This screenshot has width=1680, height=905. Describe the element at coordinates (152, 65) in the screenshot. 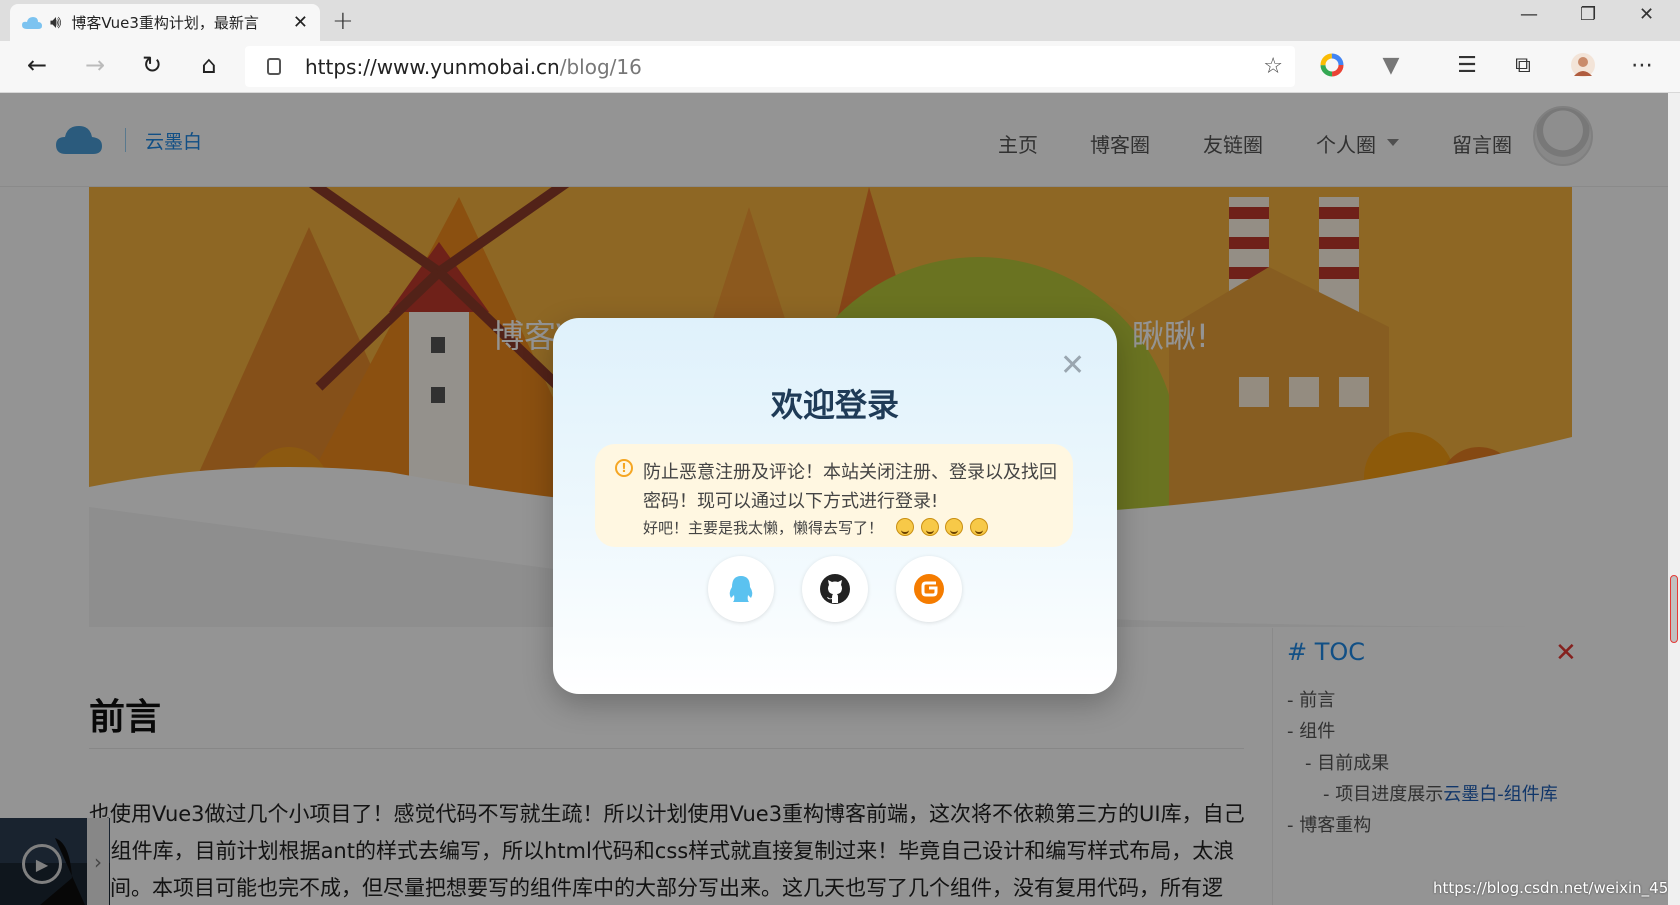

I see `reload-icon: ↻` at that location.